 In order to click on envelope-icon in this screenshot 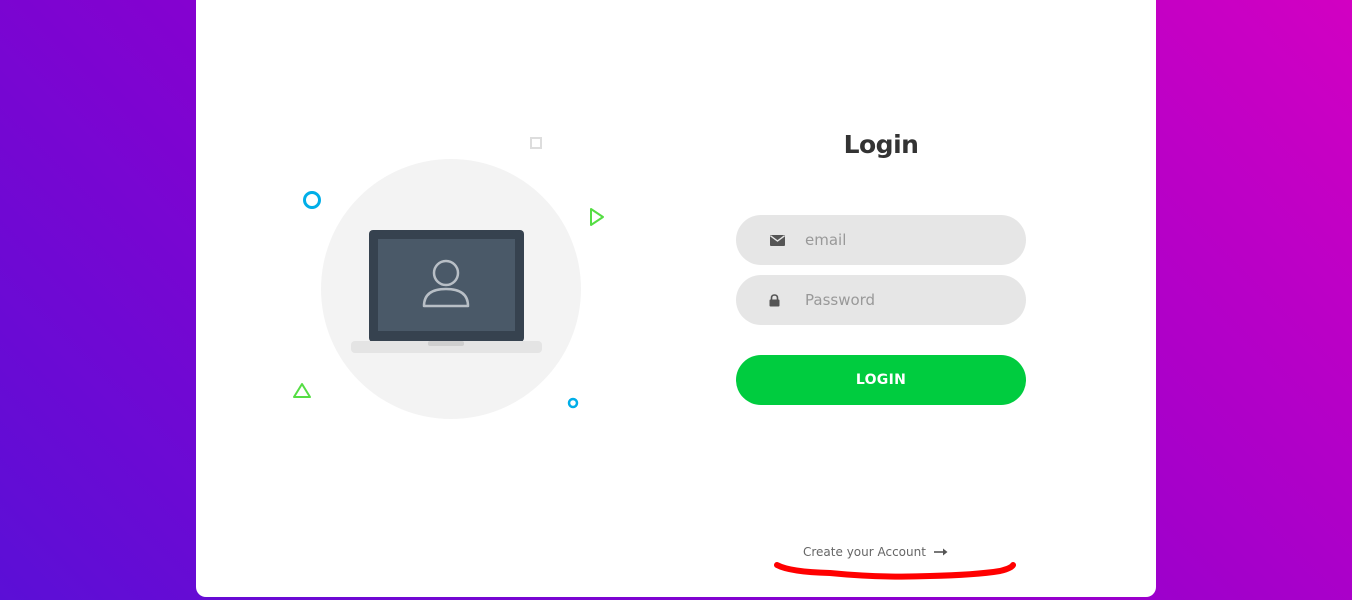, I will do `click(777, 240)`.